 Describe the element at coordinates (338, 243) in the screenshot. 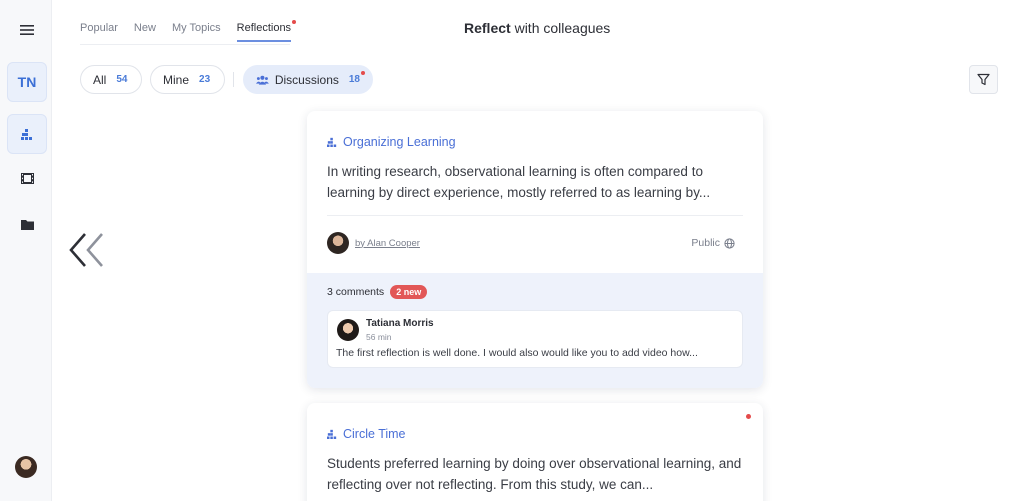

I see `author-avatar` at that location.